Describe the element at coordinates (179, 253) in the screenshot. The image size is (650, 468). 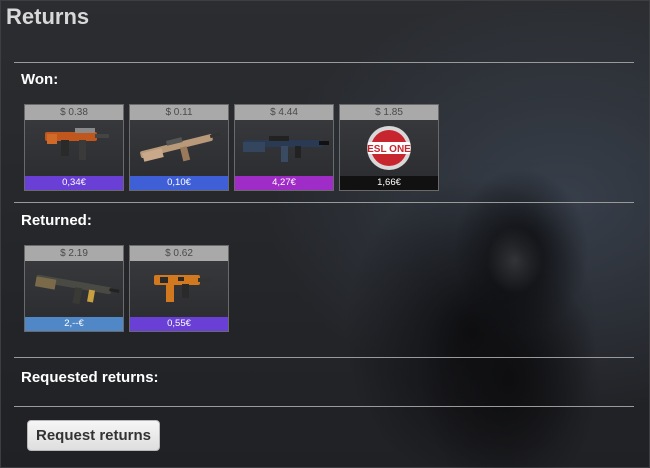
I see `item-price: $ 0.62` at that location.